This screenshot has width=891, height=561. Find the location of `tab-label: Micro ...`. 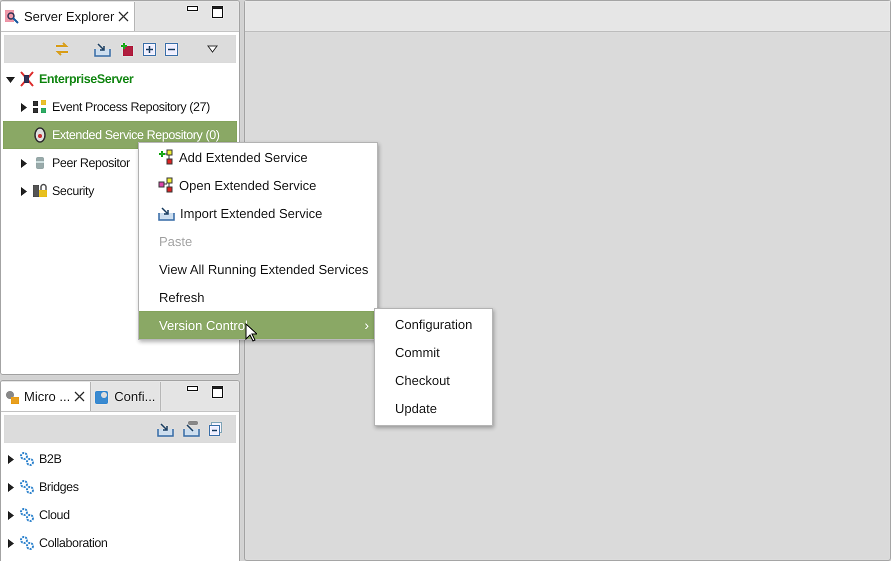

tab-label: Micro ... is located at coordinates (47, 396).